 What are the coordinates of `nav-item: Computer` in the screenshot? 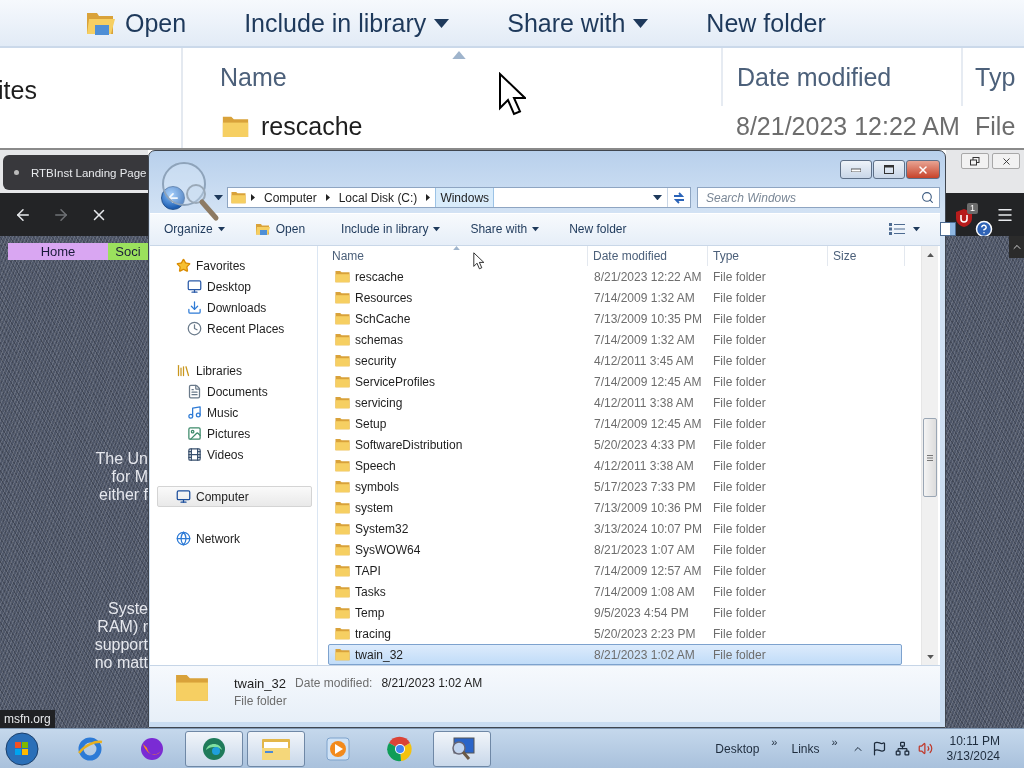 It's located at (234, 497).